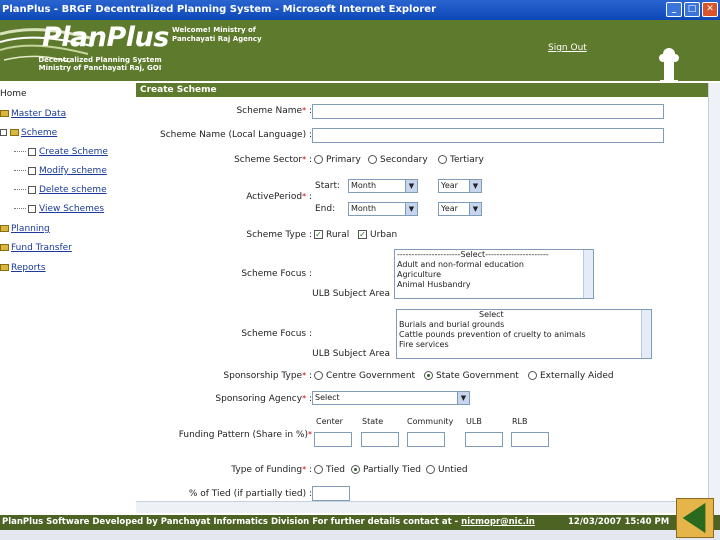 The height and width of the screenshot is (540, 720). I want to click on sponsorship-external-radio: Externally Aided, so click(571, 376).